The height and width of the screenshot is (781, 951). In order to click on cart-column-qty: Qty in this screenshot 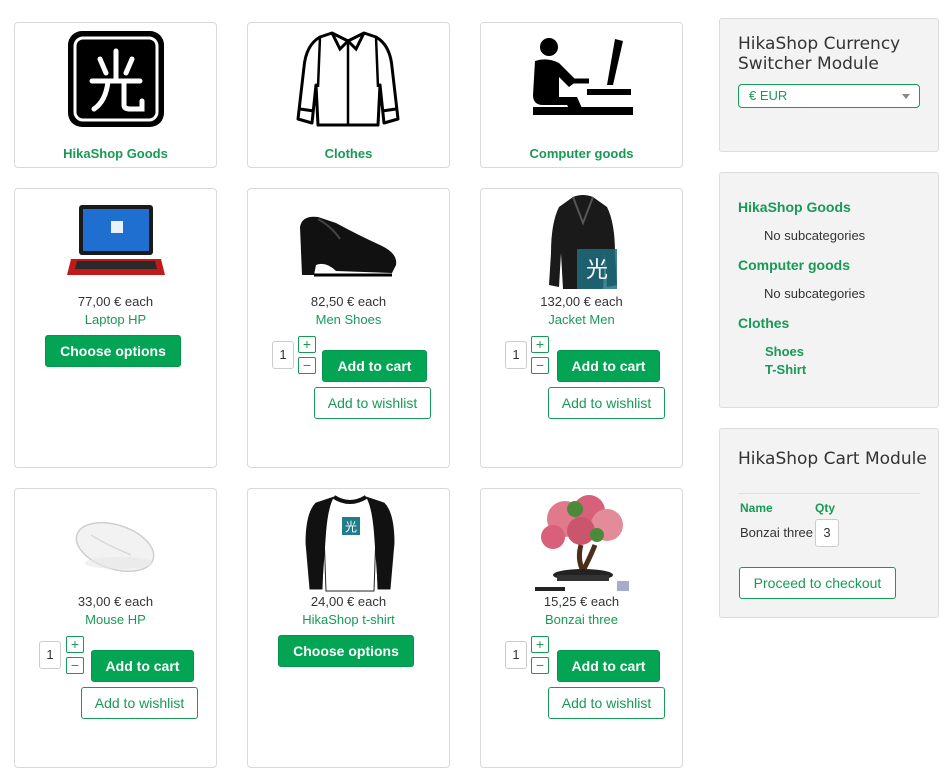, I will do `click(825, 508)`.